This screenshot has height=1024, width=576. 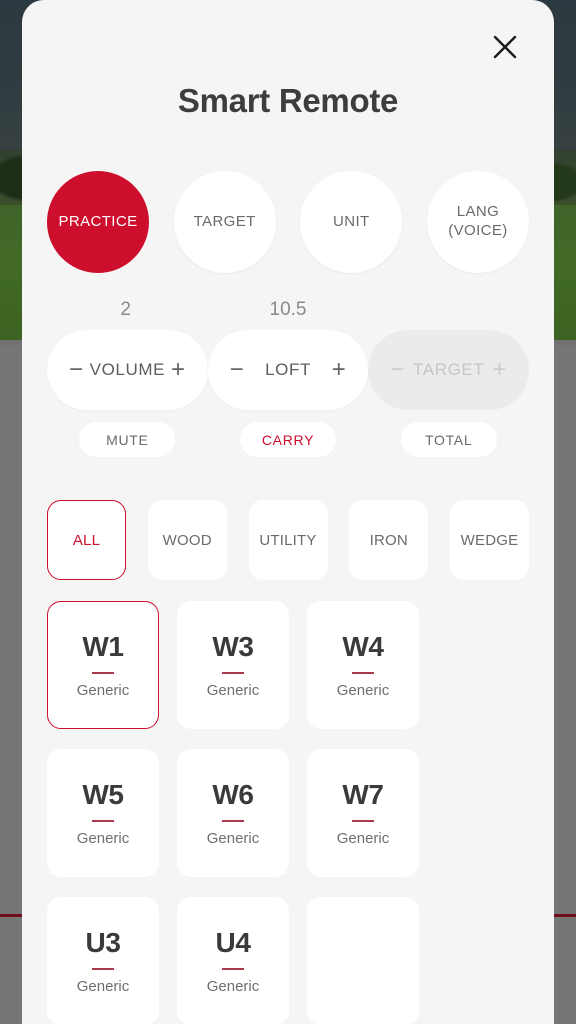 I want to click on category-chip-utility: UTILITY, so click(x=288, y=540).